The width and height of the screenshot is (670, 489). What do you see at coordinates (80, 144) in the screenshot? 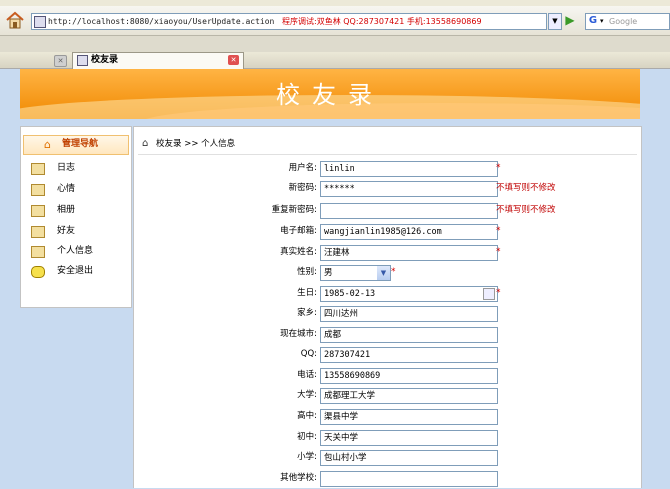
I see `sidebar-title: 管理导航` at bounding box center [80, 144].